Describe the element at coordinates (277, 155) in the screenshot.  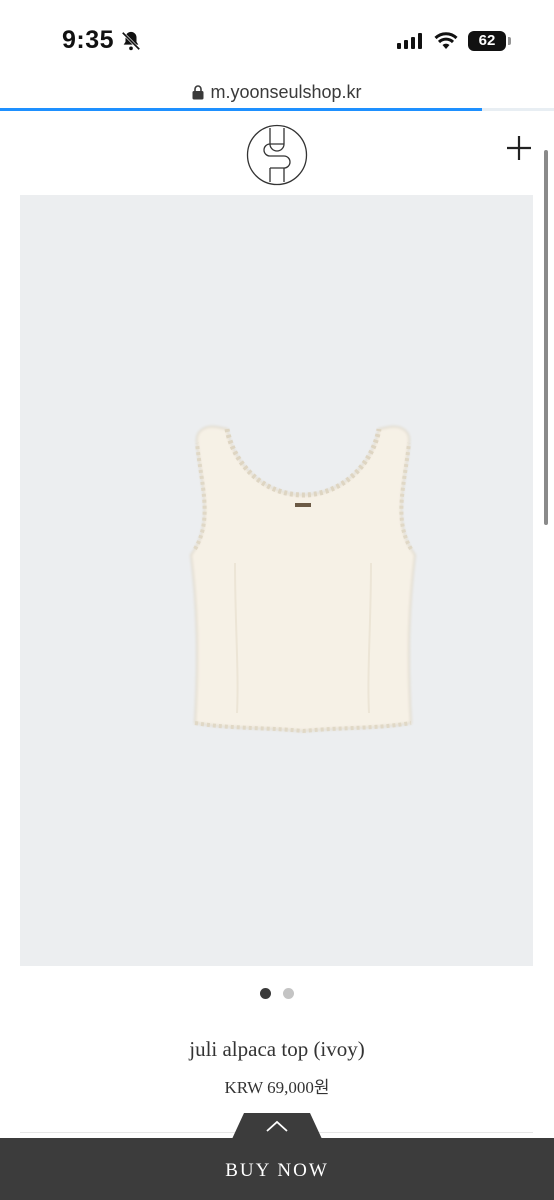
I see `brand-monogram-icon` at that location.